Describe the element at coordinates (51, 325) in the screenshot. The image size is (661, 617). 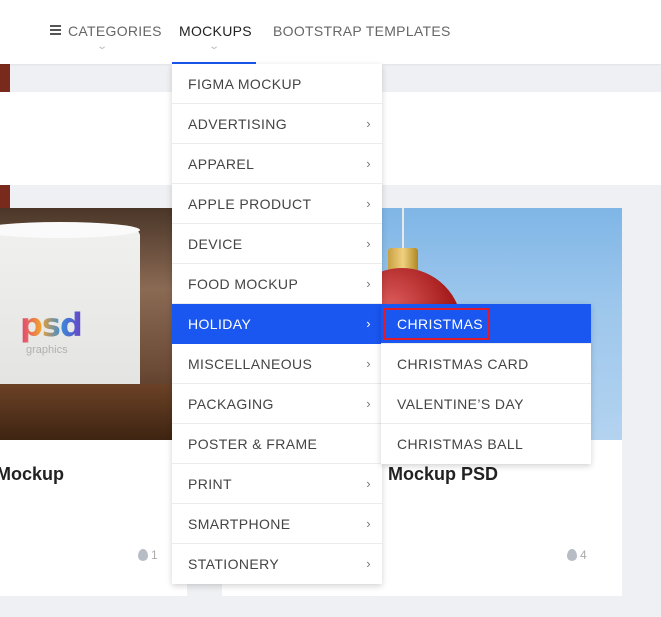
I see `psd-logo: psd` at that location.